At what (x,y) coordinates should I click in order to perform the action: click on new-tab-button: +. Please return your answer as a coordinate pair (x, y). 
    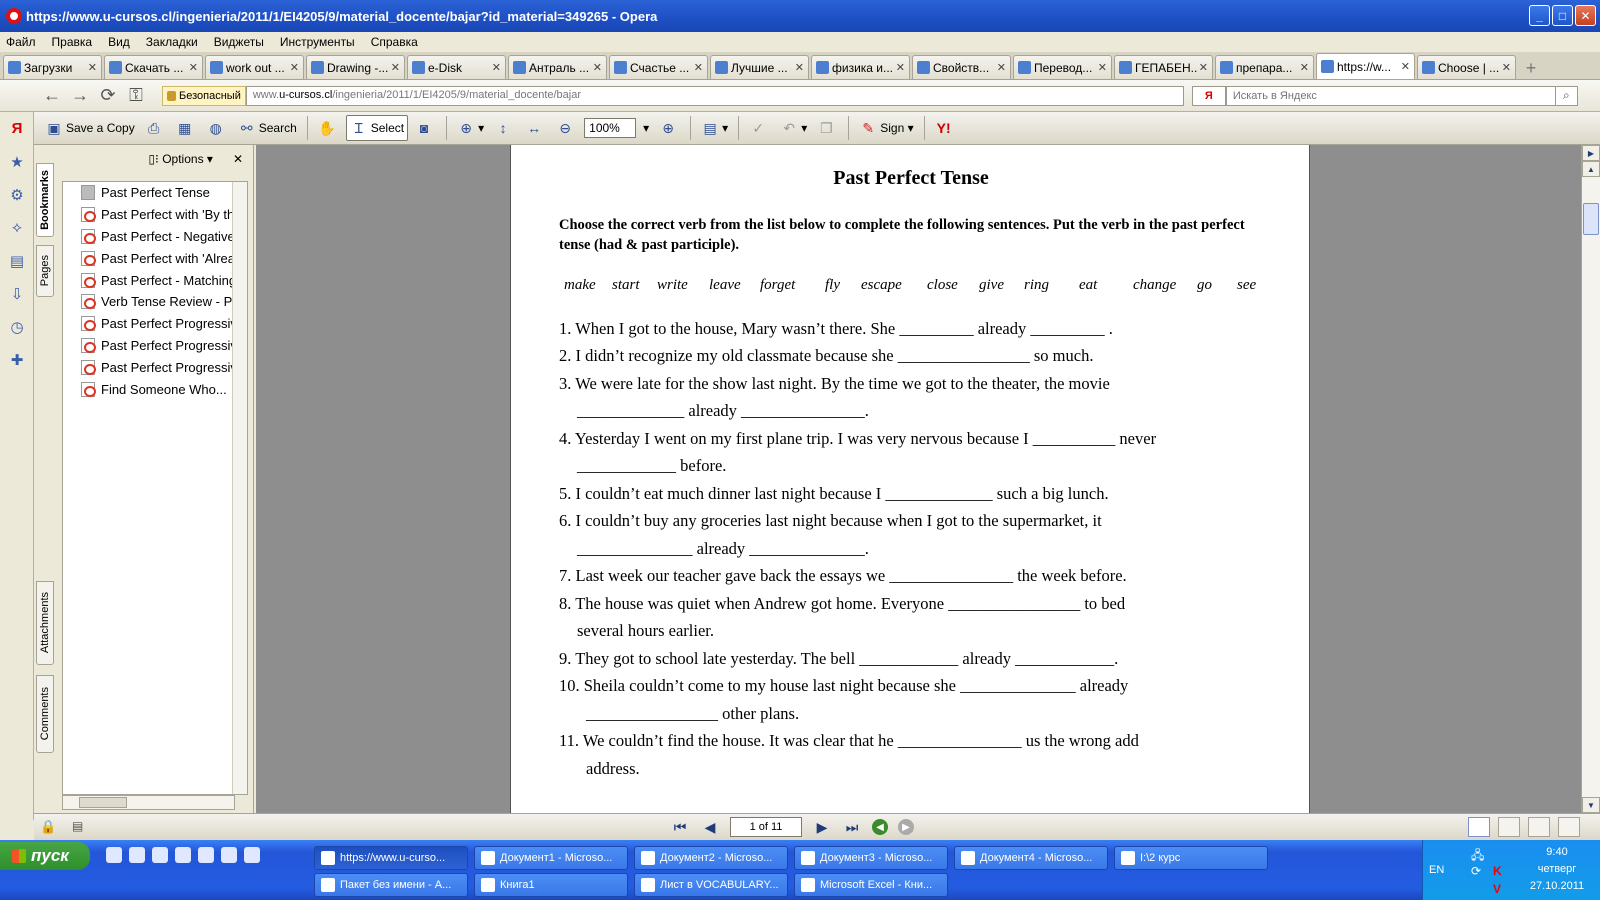
    Looking at the image, I should click on (1531, 68).